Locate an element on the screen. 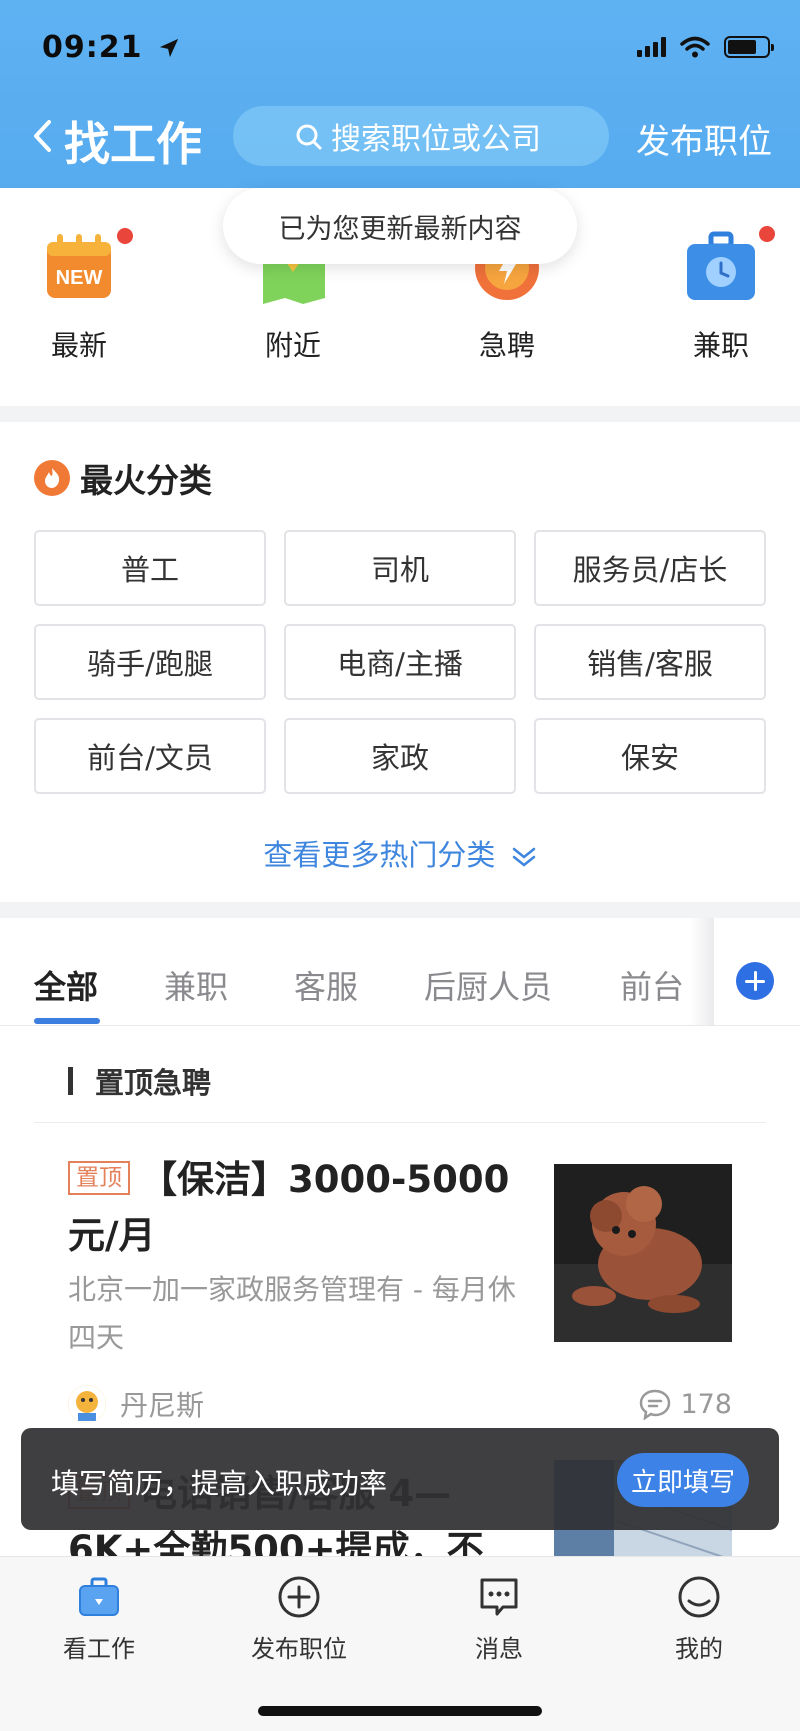 This screenshot has height=1731, width=800. comment-count: 178 is located at coordinates (685, 1404).